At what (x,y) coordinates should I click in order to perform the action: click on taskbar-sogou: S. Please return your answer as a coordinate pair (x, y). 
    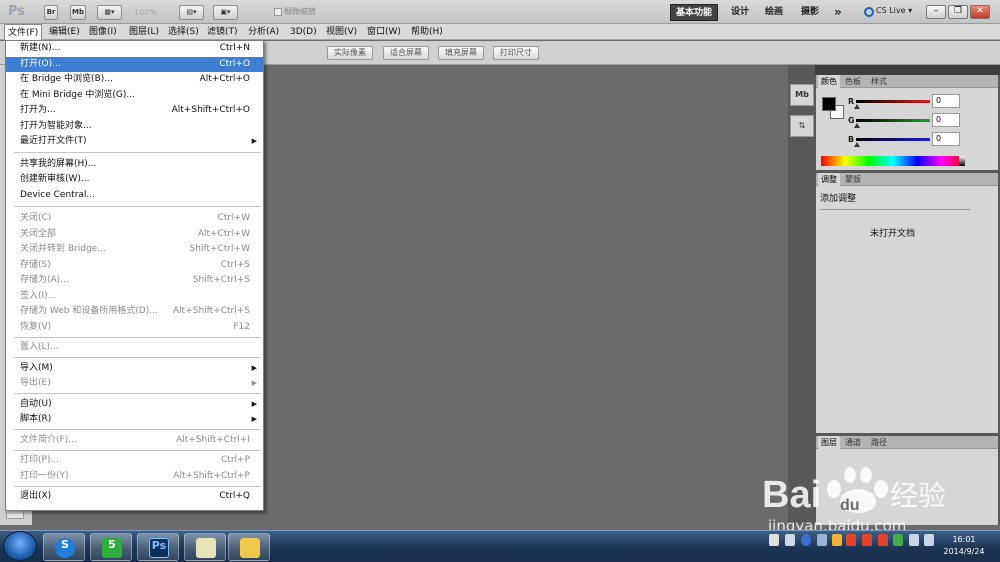
    Looking at the image, I should click on (64, 547).